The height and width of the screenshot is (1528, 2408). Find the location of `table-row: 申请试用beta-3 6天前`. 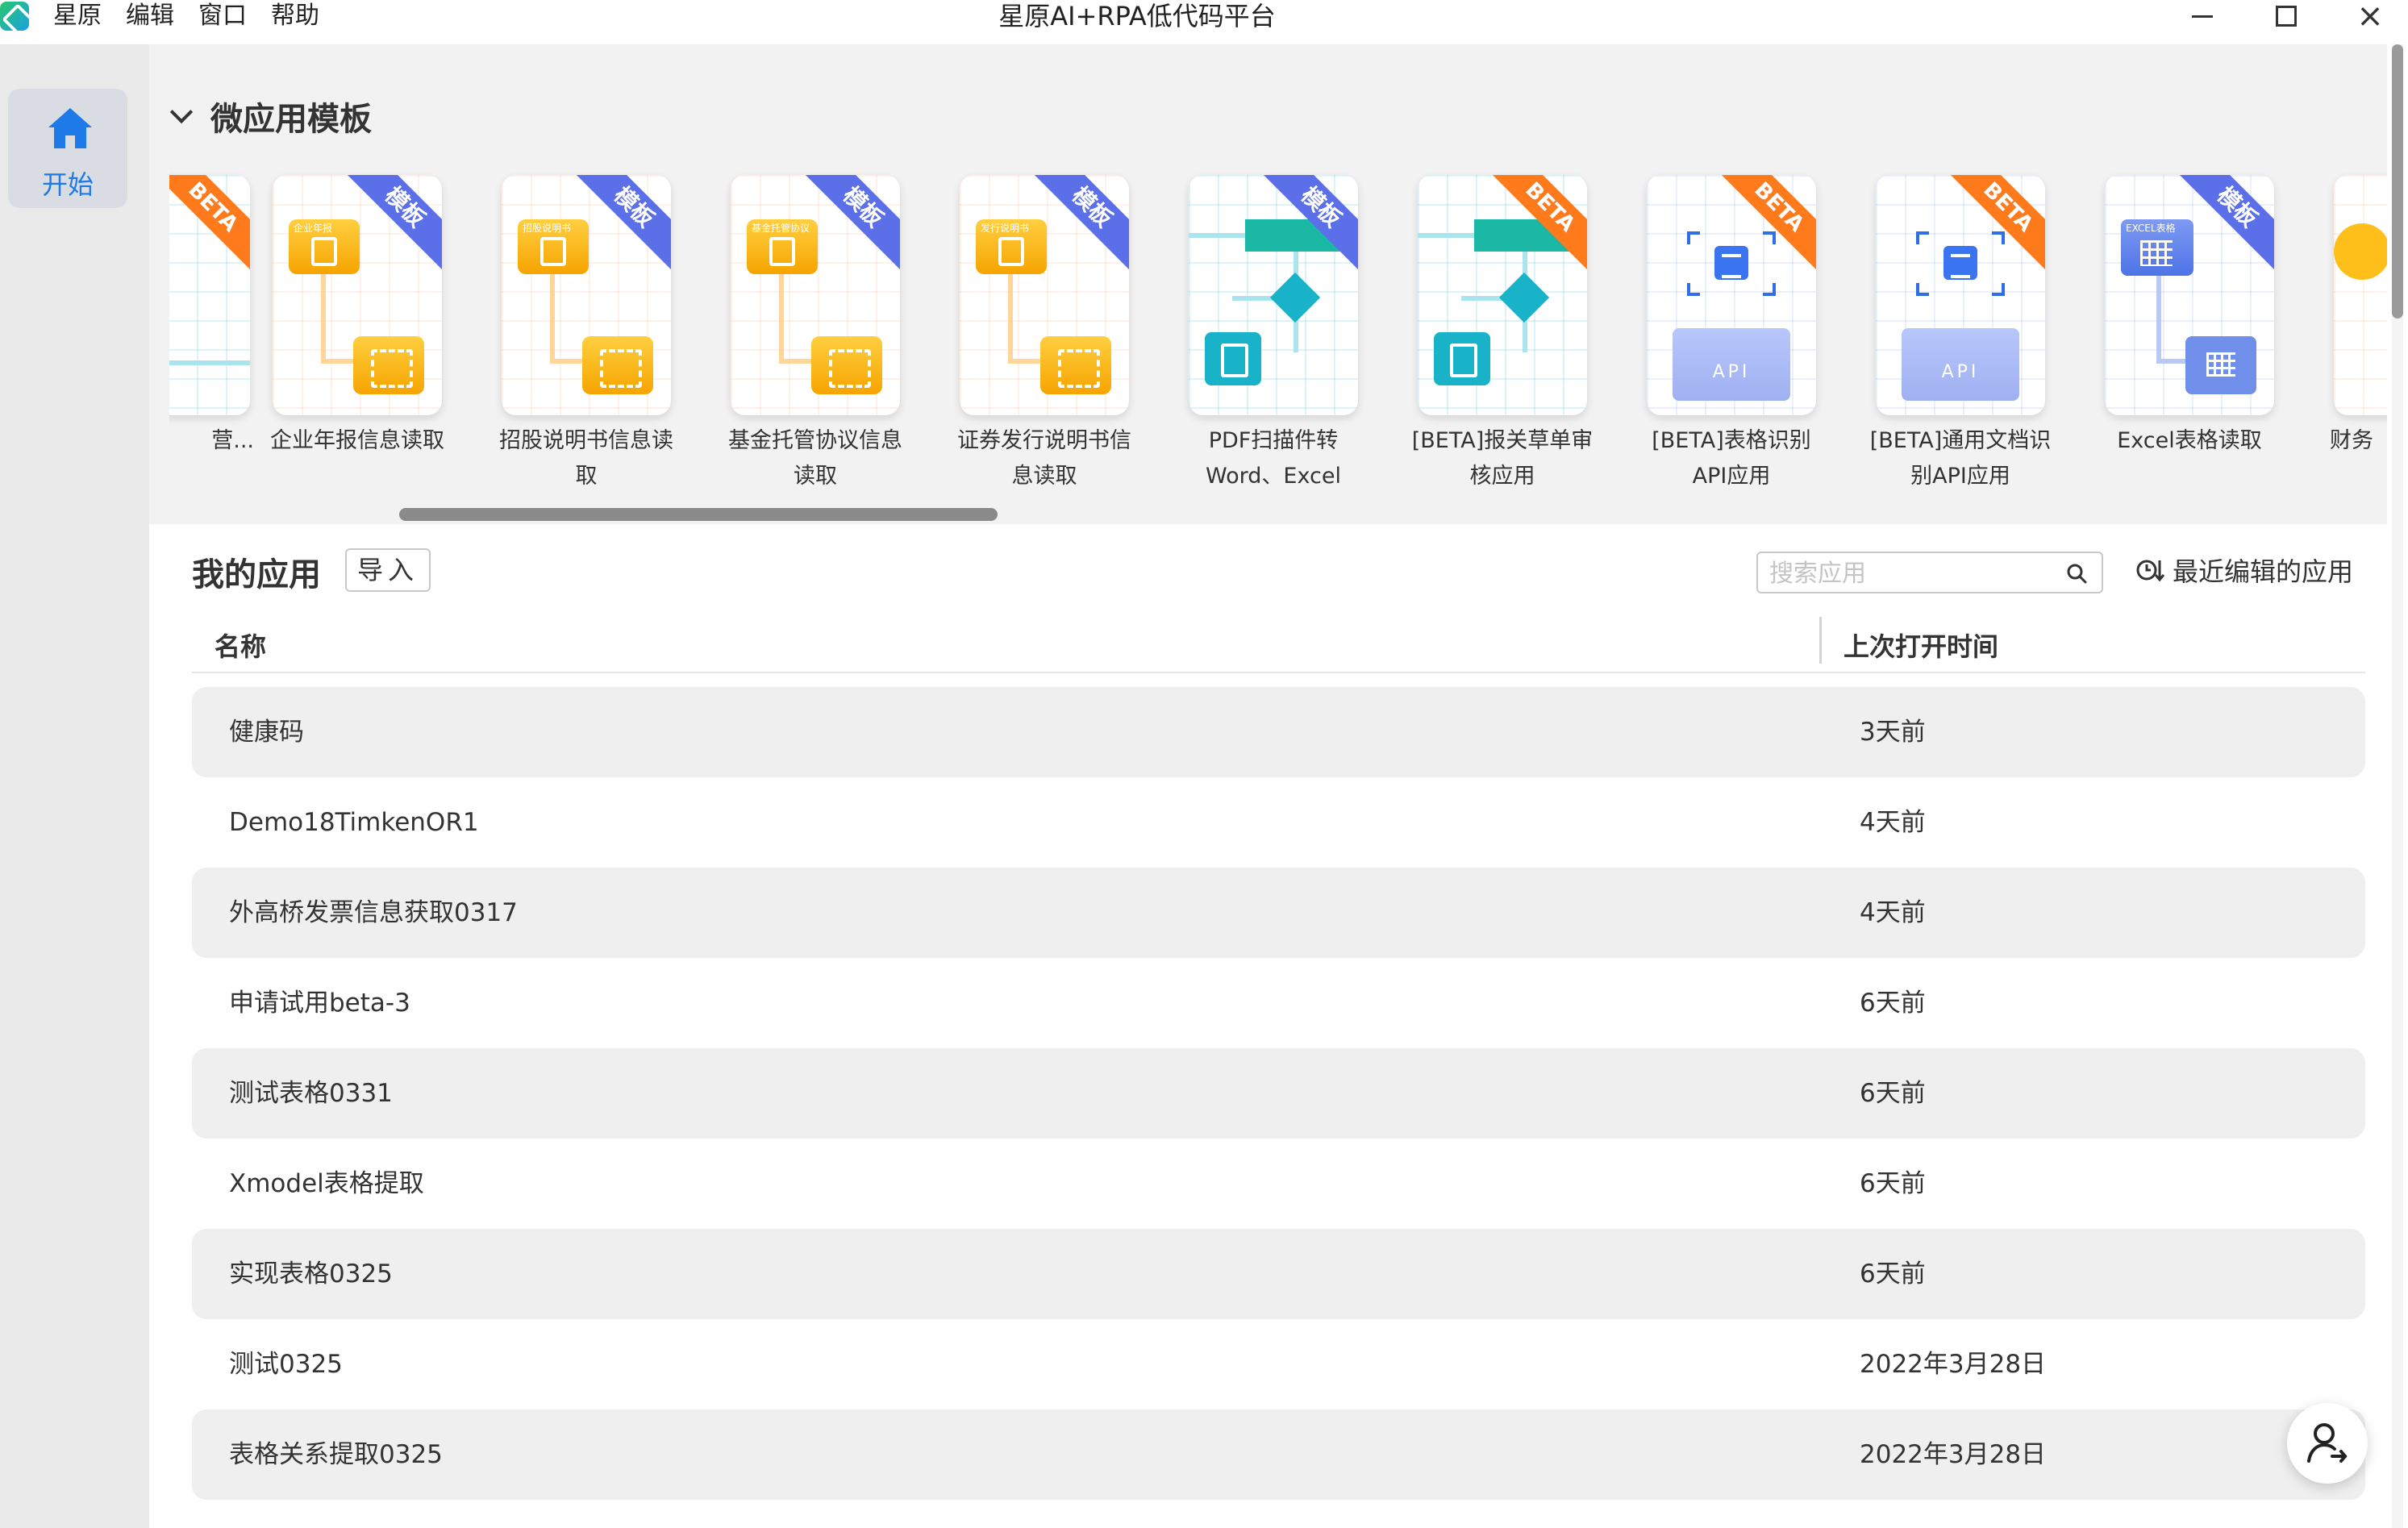

table-row: 申请试用beta-3 6天前 is located at coordinates (1278, 1003).